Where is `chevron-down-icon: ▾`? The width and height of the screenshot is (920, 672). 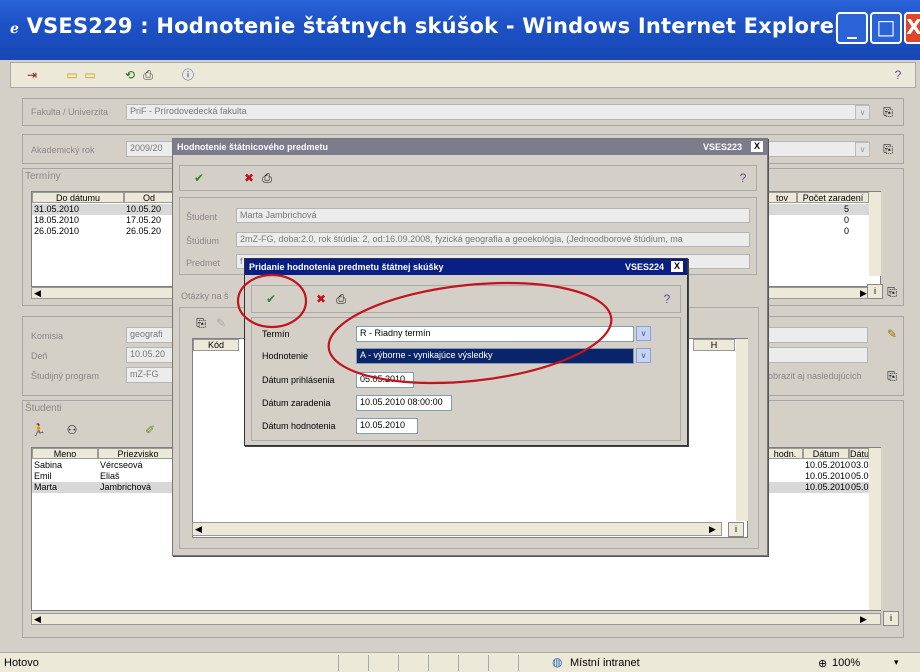 chevron-down-icon: ▾ is located at coordinates (896, 662).